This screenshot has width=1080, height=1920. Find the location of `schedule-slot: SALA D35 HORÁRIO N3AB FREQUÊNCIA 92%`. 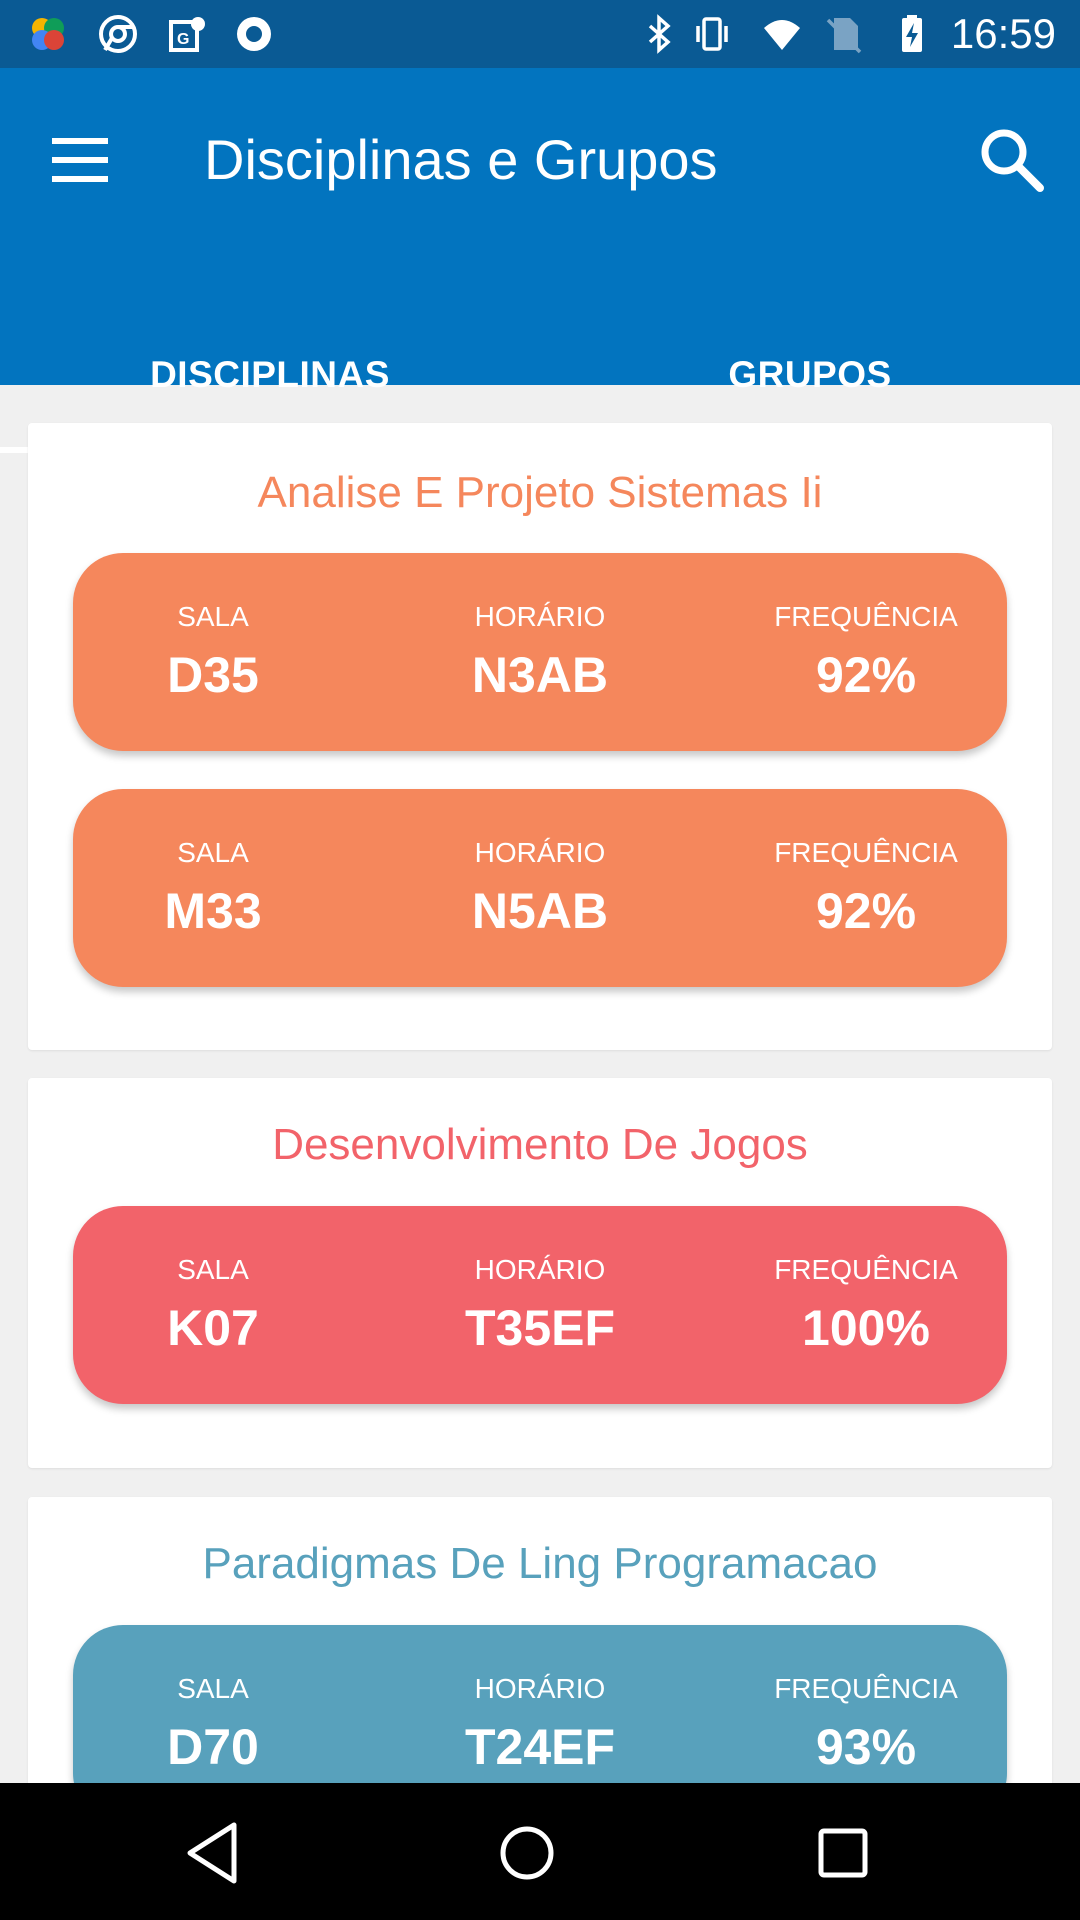

schedule-slot: SALA D35 HORÁRIO N3AB FREQUÊNCIA 92% is located at coordinates (540, 652).